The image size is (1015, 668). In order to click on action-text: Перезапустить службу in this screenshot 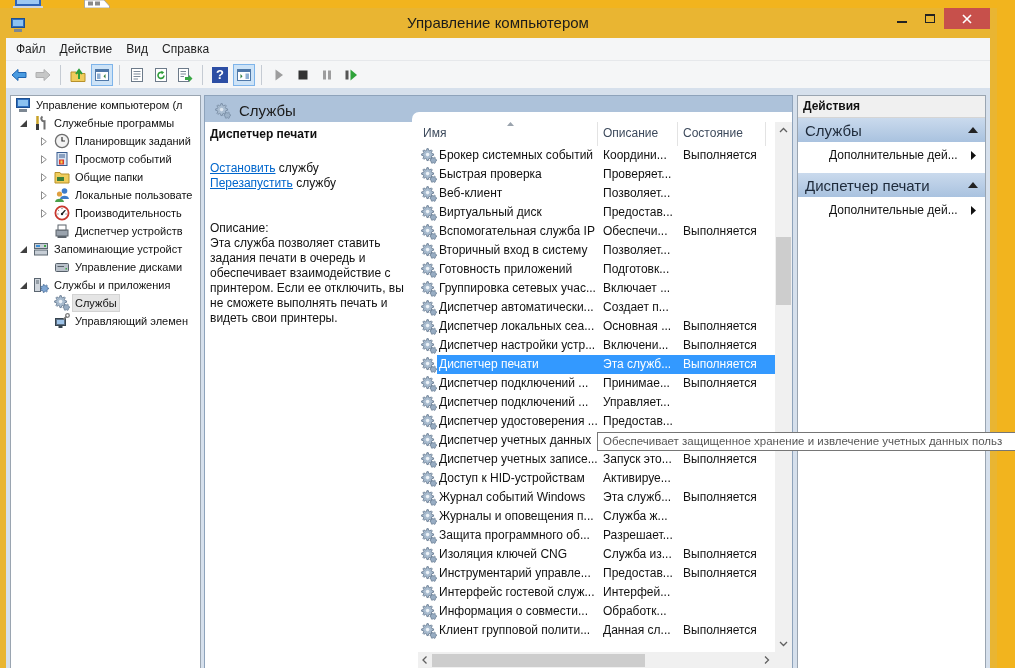, I will do `click(274, 183)`.